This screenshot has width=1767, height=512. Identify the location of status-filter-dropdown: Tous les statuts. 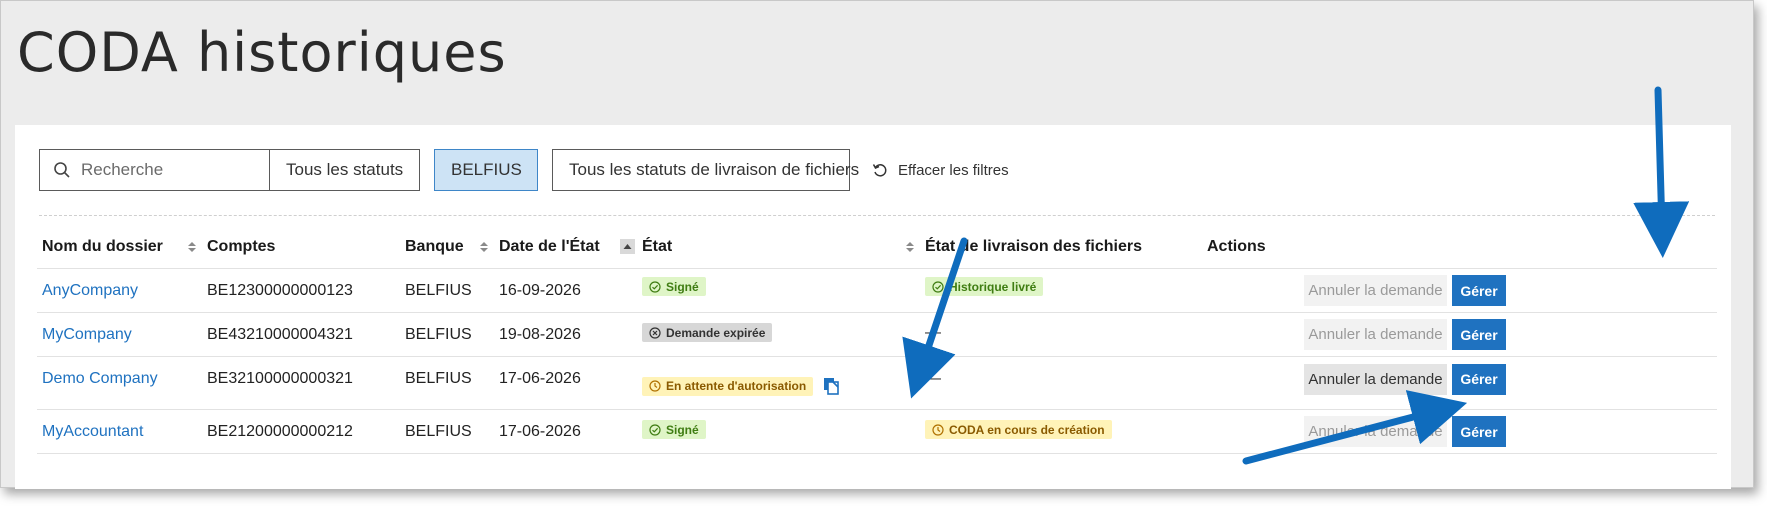
(344, 170).